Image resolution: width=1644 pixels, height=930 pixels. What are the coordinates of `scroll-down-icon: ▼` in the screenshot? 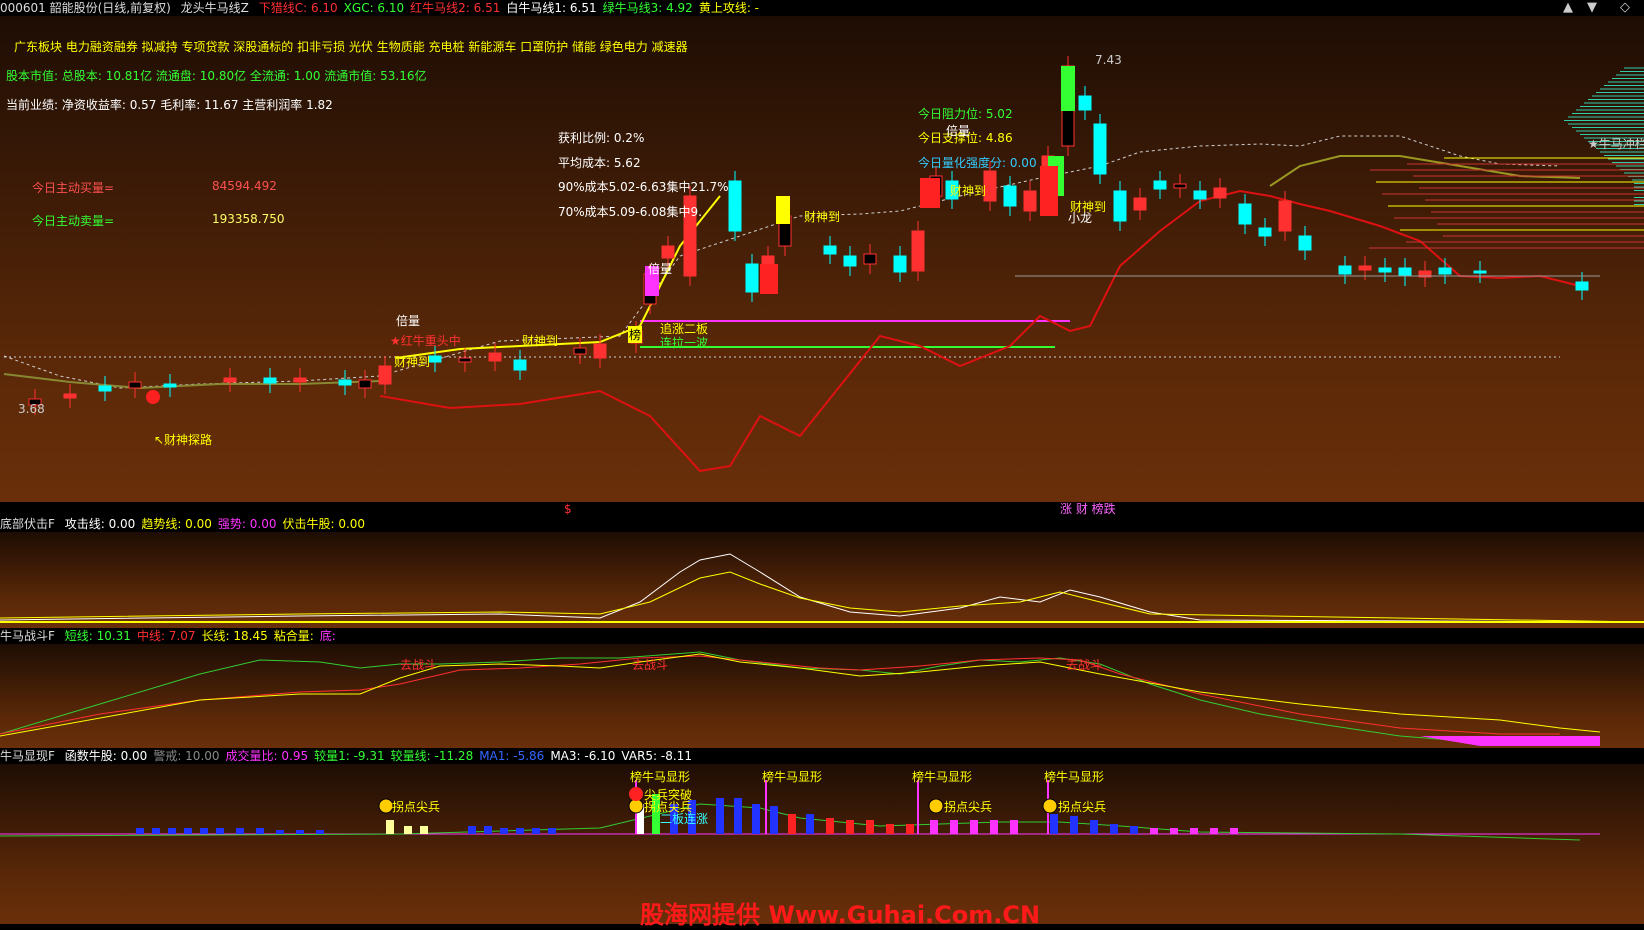 It's located at (1592, 7).